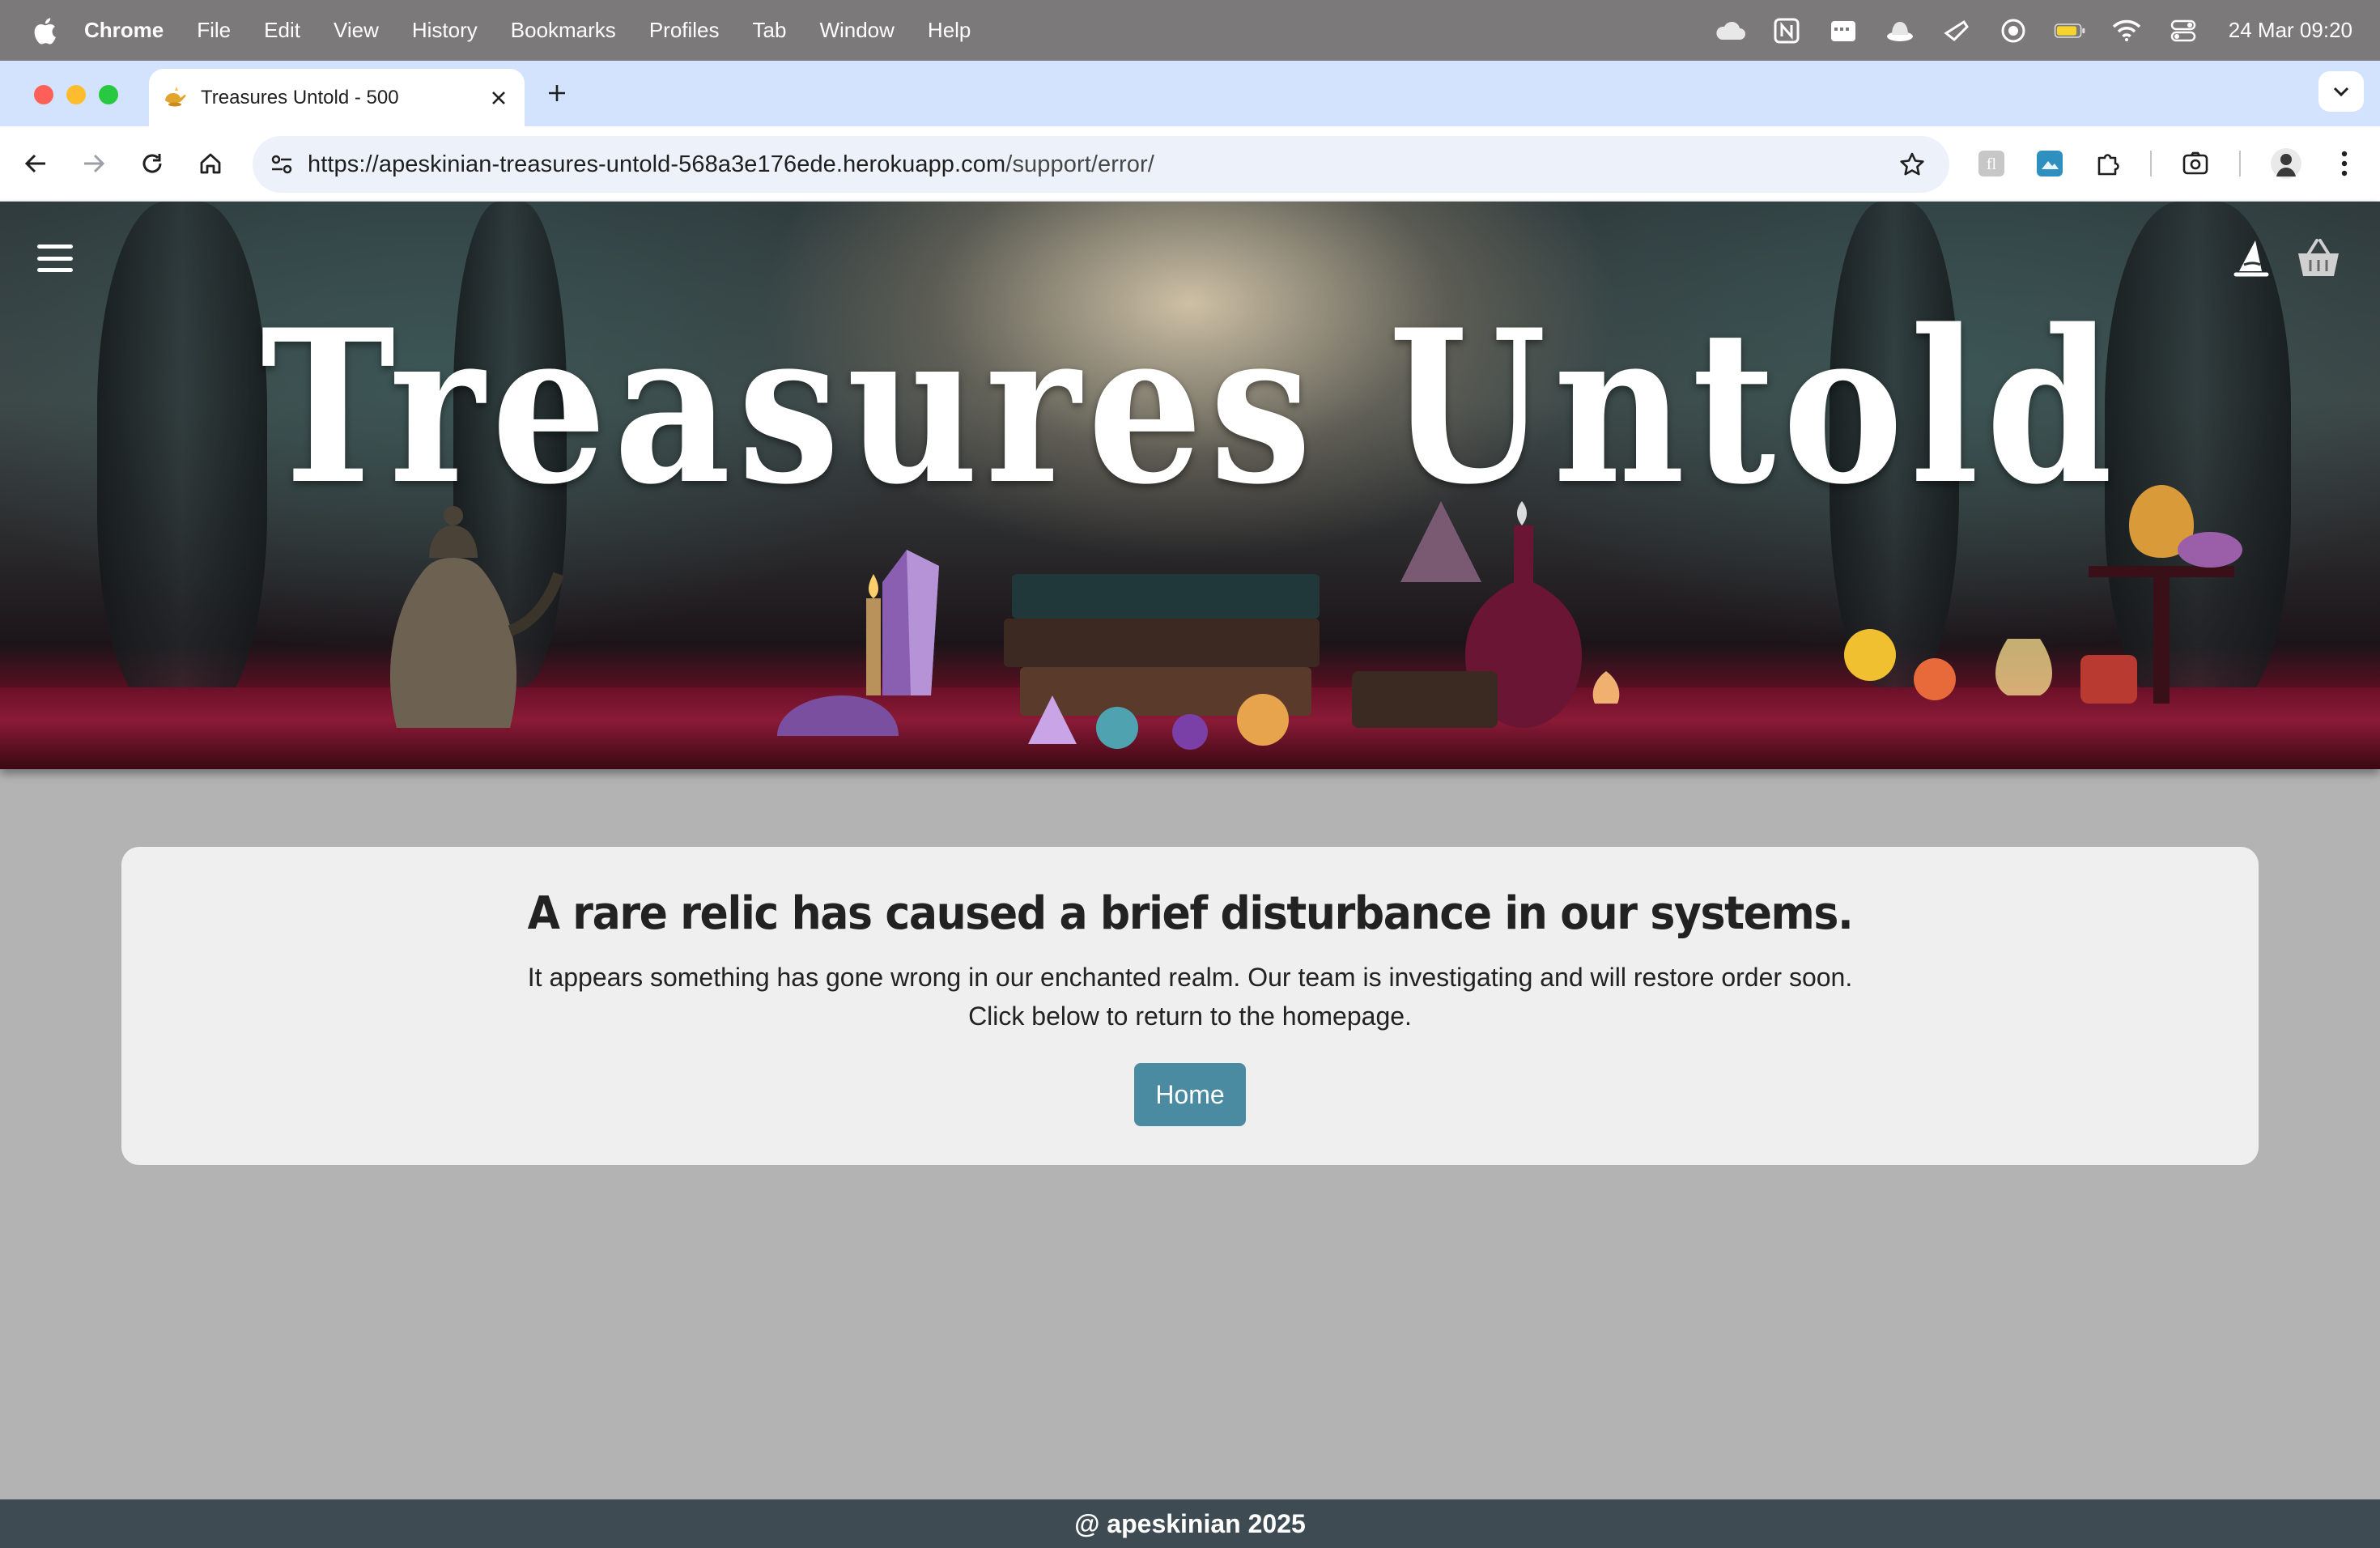  I want to click on menu-profiles: Profiles, so click(685, 31).